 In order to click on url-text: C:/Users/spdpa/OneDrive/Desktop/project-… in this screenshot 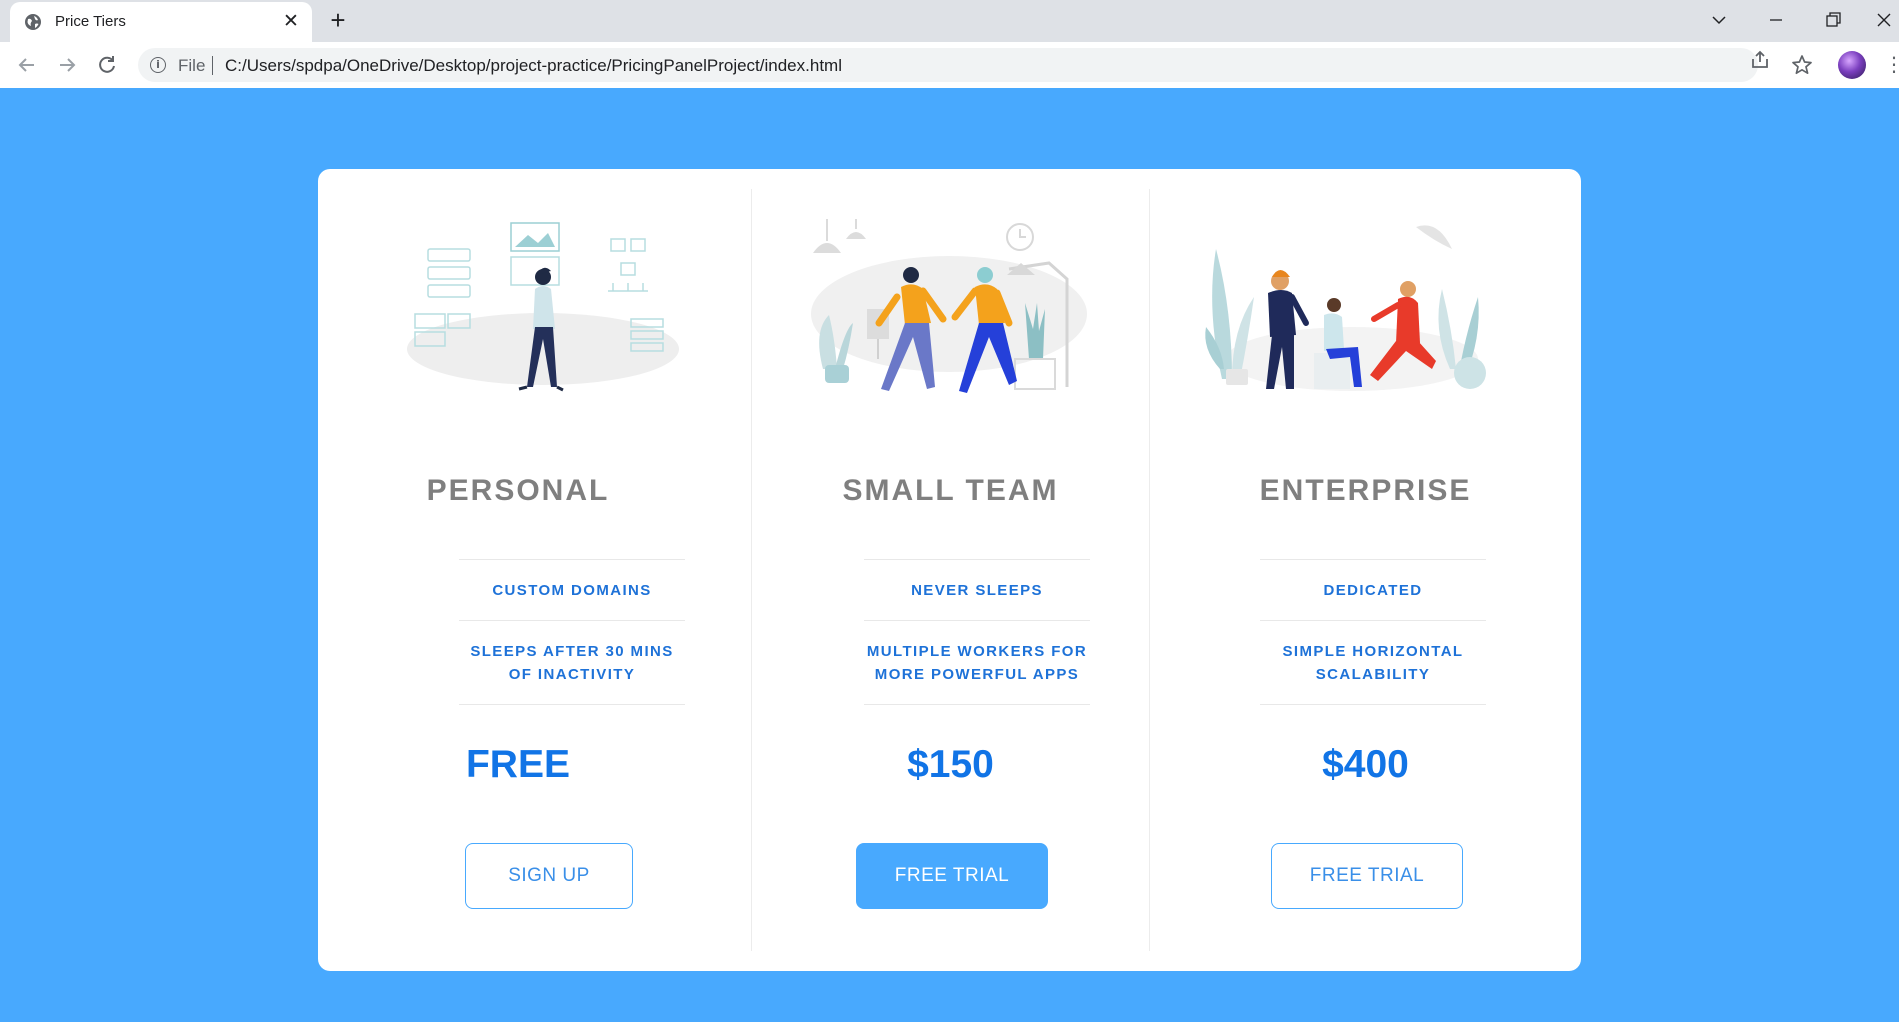, I will do `click(533, 66)`.